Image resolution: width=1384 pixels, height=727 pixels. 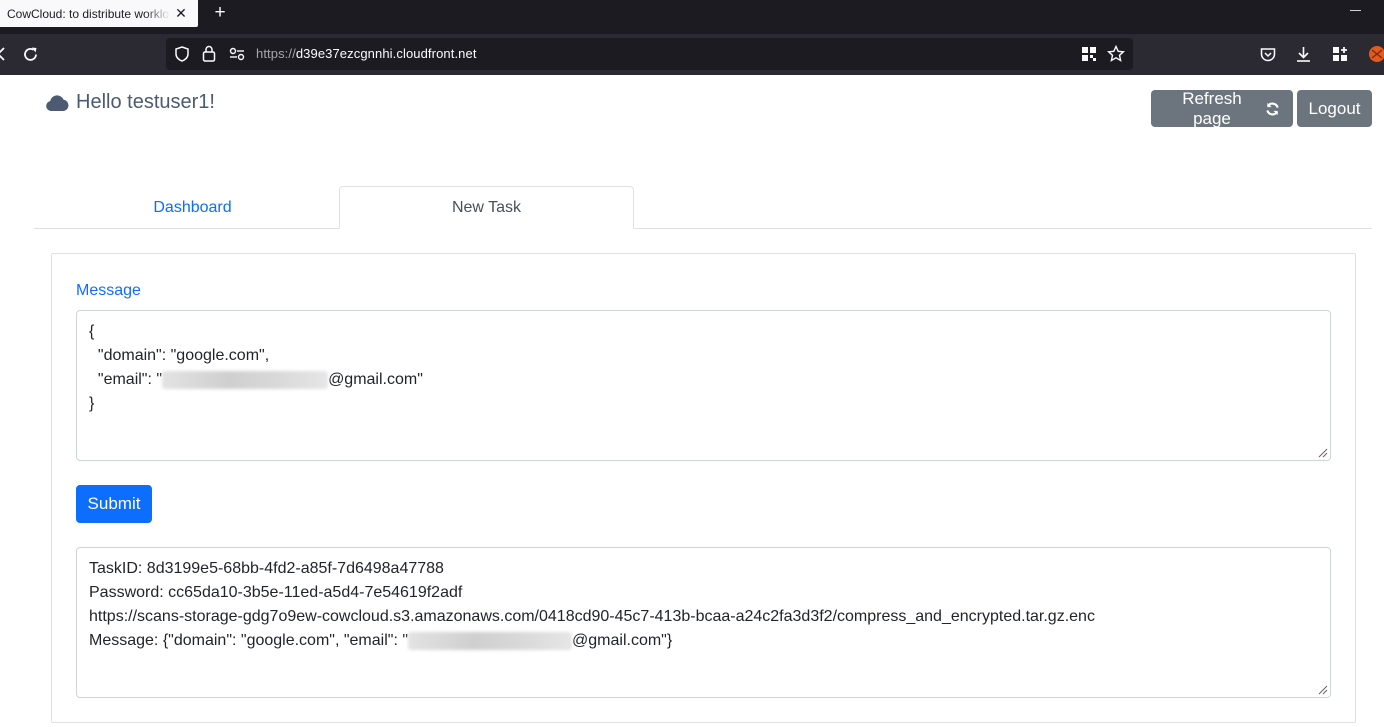 I want to click on refresh-page-label: Refresh page, so click(x=1212, y=108).